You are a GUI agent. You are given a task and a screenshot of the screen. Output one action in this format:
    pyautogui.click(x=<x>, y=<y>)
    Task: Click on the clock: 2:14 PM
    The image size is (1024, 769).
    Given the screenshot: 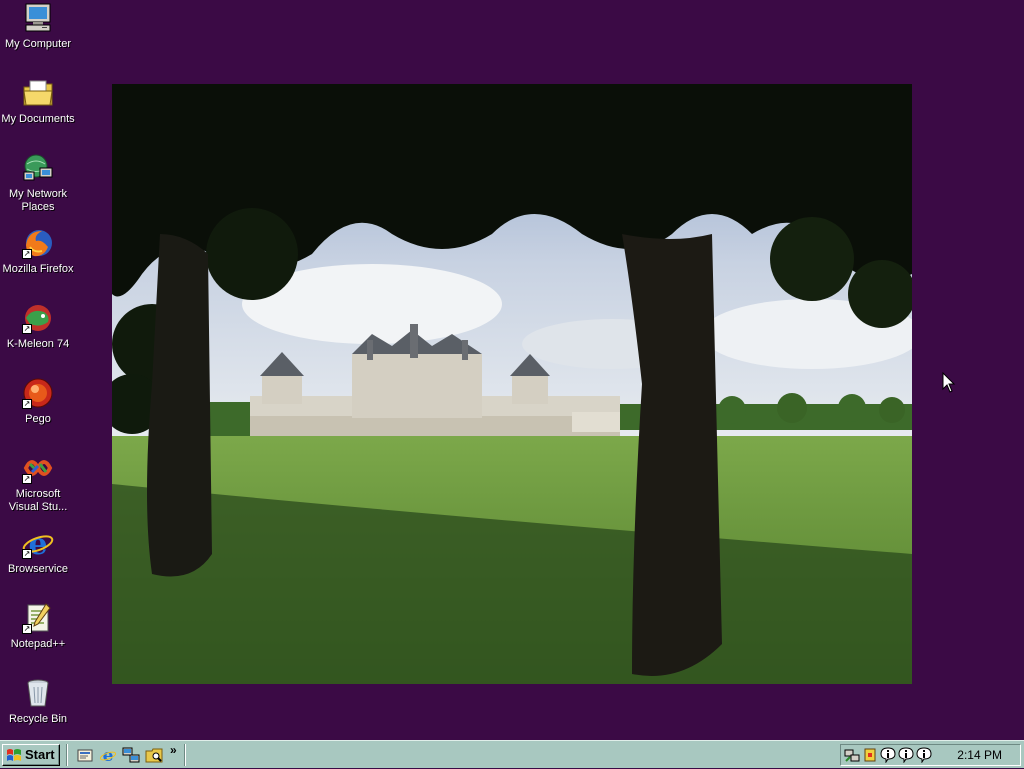 What is the action you would take?
    pyautogui.click(x=979, y=755)
    